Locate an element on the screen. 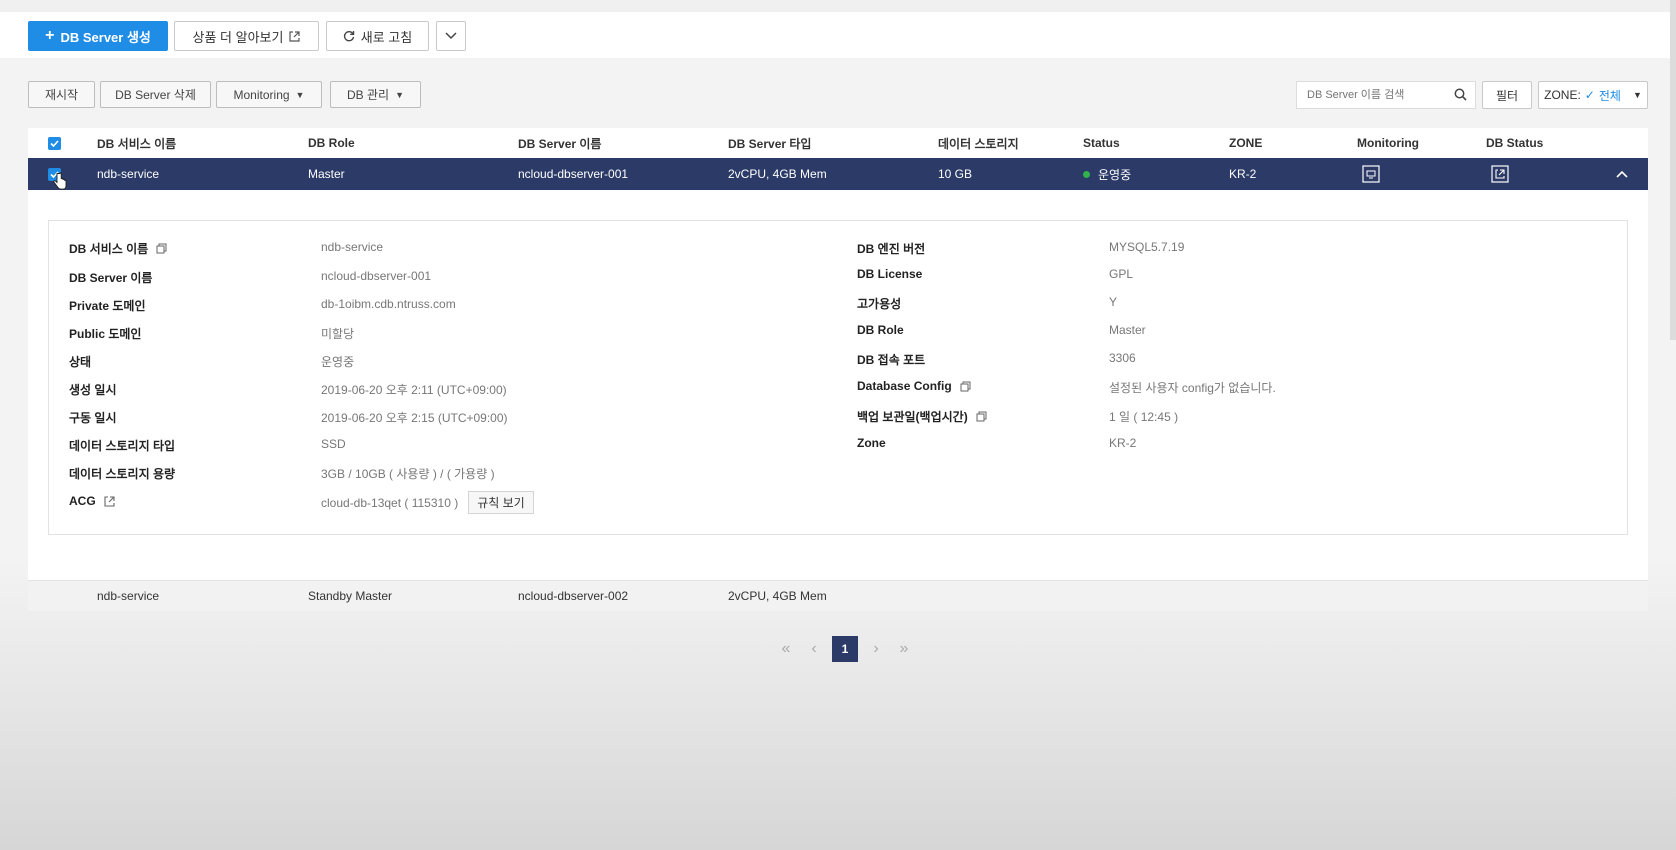 This screenshot has height=850, width=1676. search-icon is located at coordinates (1460, 94).